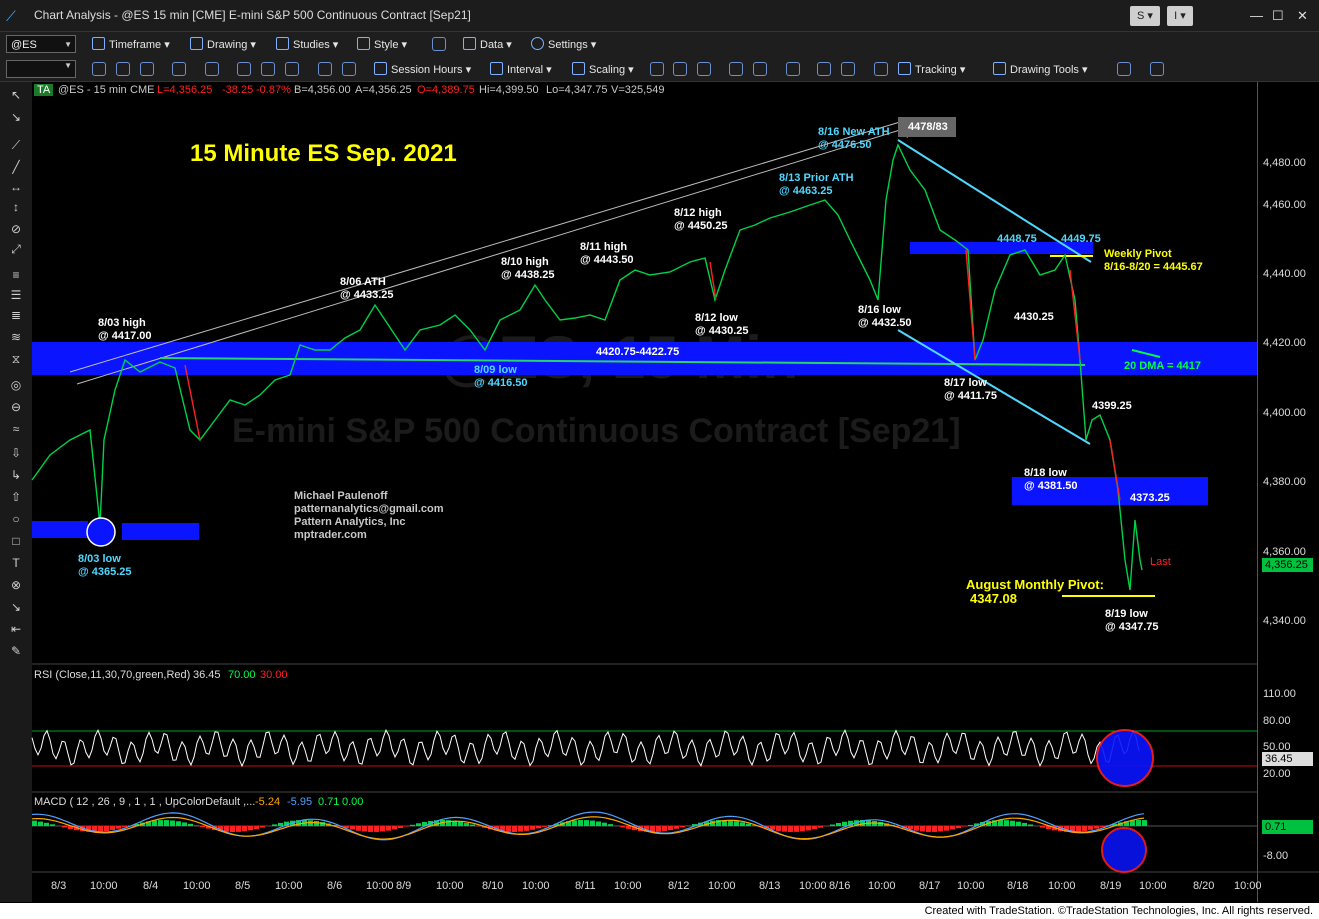 The image size is (1319, 919). I want to click on annotation-8-12-low: 8/12 low @ 4430.25, so click(722, 324).